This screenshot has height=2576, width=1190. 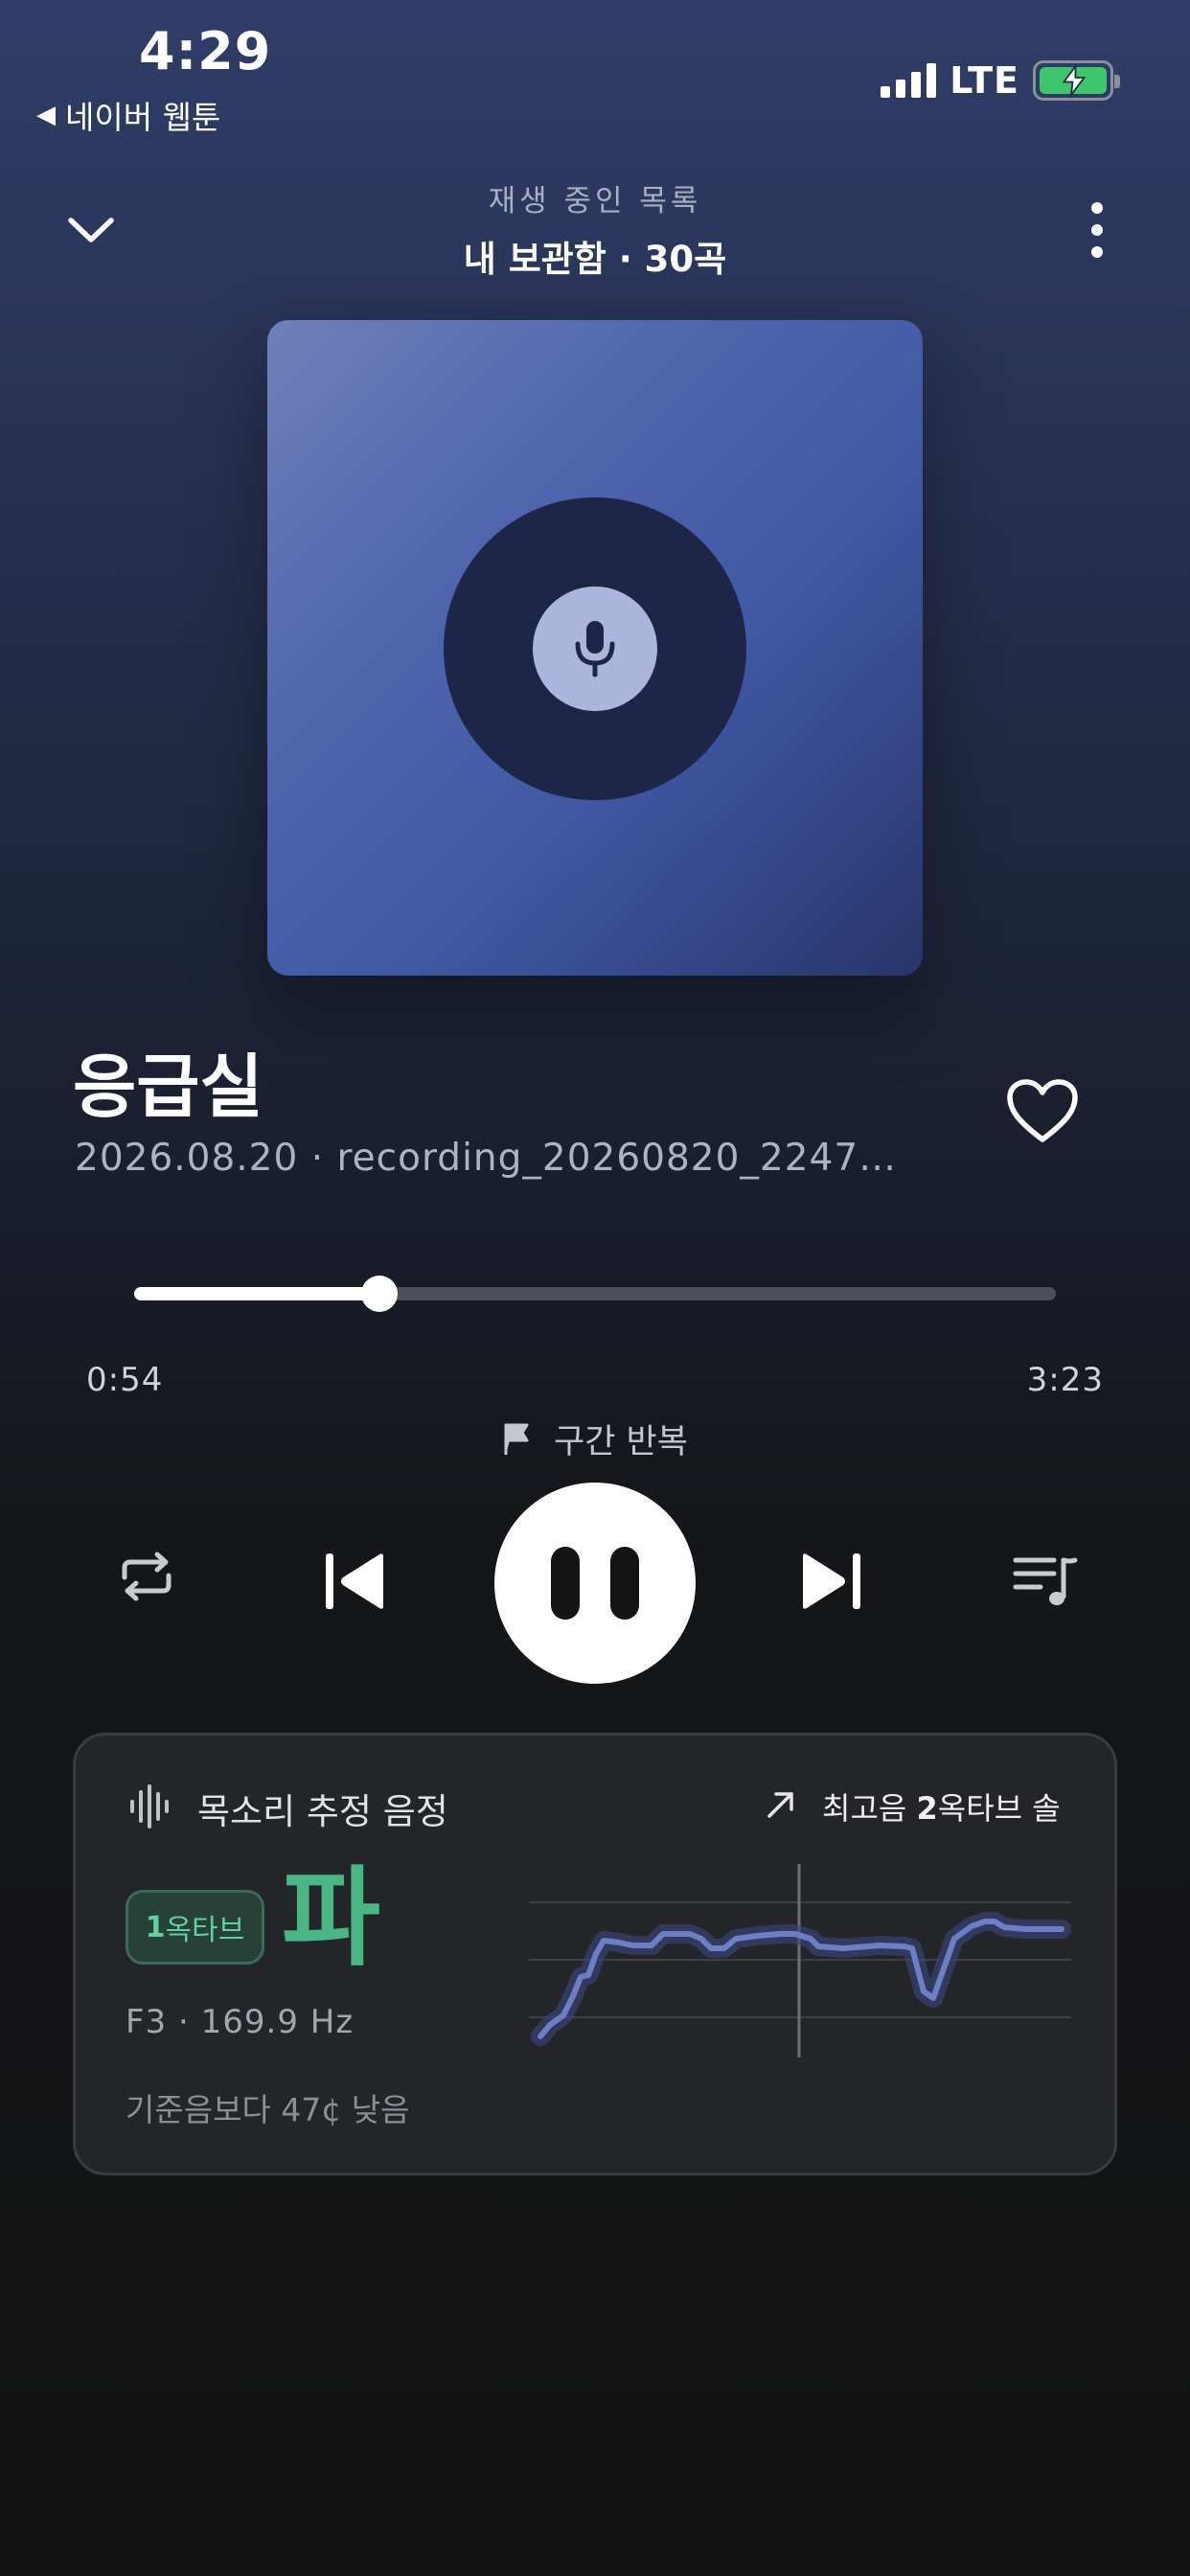 What do you see at coordinates (595, 1583) in the screenshot?
I see `play-pause-button` at bounding box center [595, 1583].